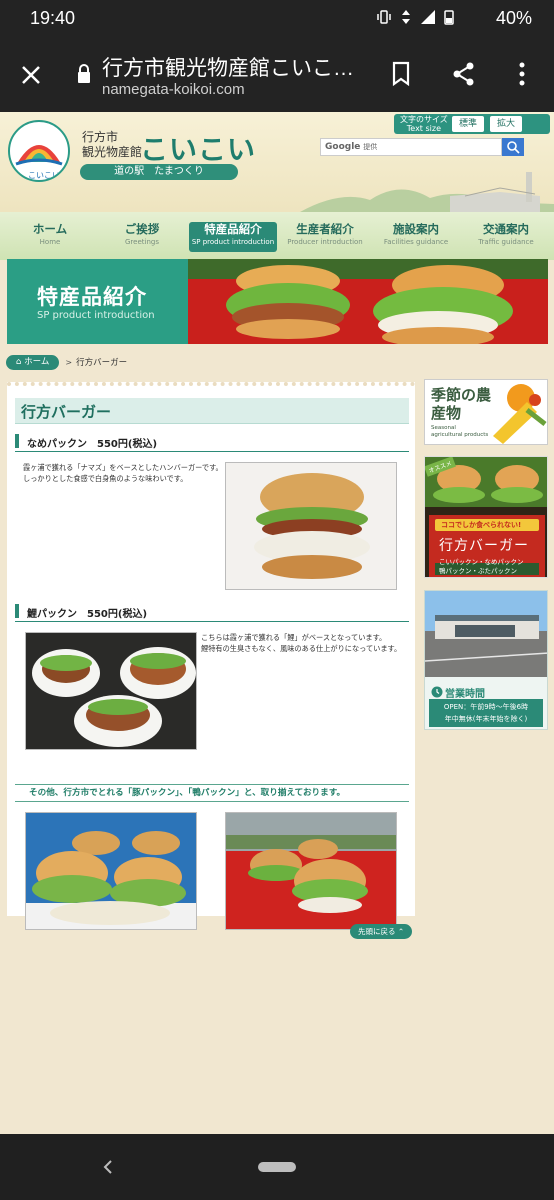 The width and height of the screenshot is (554, 1200). What do you see at coordinates (325, 229) in the screenshot?
I see `nav-producers-label: 生産者紹介` at bounding box center [325, 229].